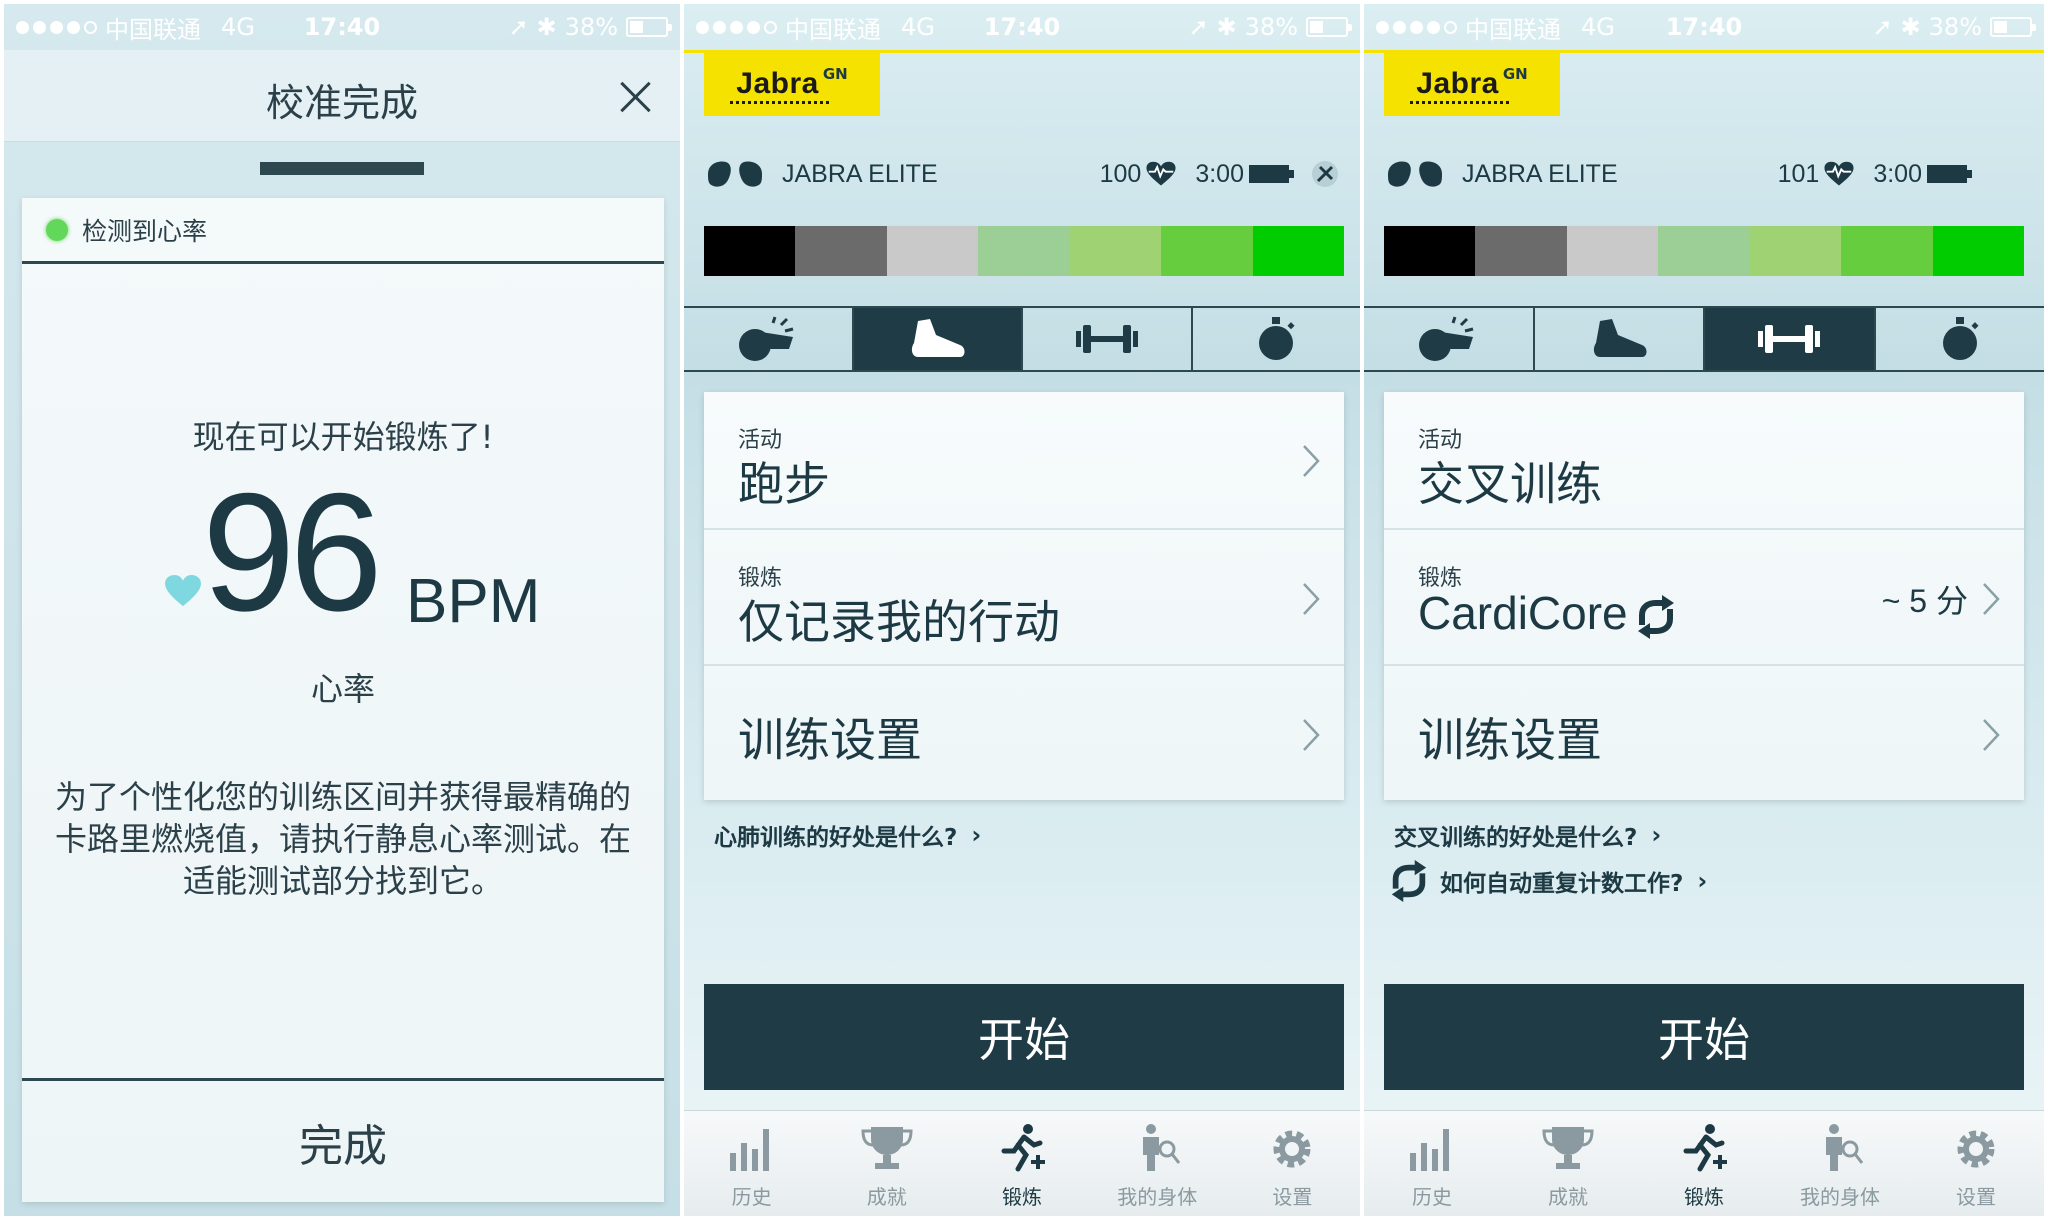  I want to click on cardio-benefits-link: 心肺训练的好处是什么? ›, so click(847, 835).